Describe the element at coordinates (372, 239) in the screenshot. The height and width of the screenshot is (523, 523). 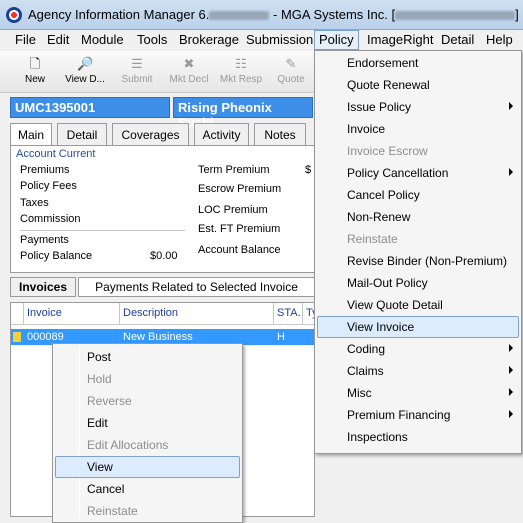
I see `menu-item-label: Reinstate` at that location.